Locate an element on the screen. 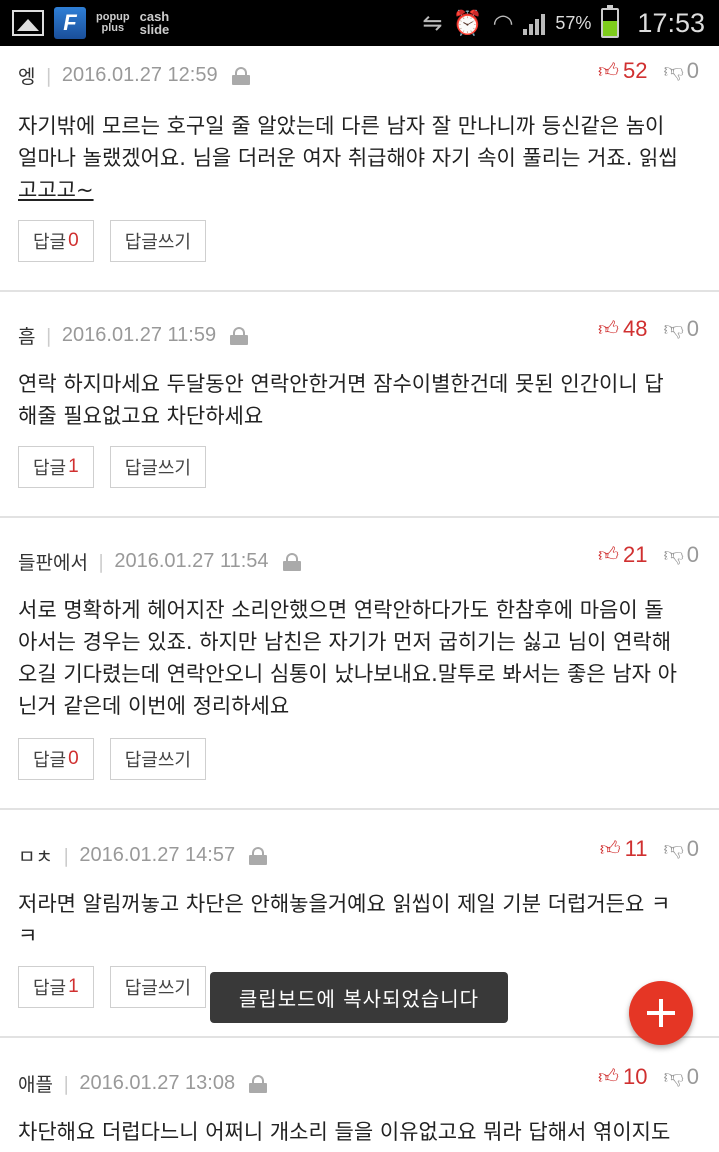 The width and height of the screenshot is (719, 1152). plus-icon is located at coordinates (661, 1013).